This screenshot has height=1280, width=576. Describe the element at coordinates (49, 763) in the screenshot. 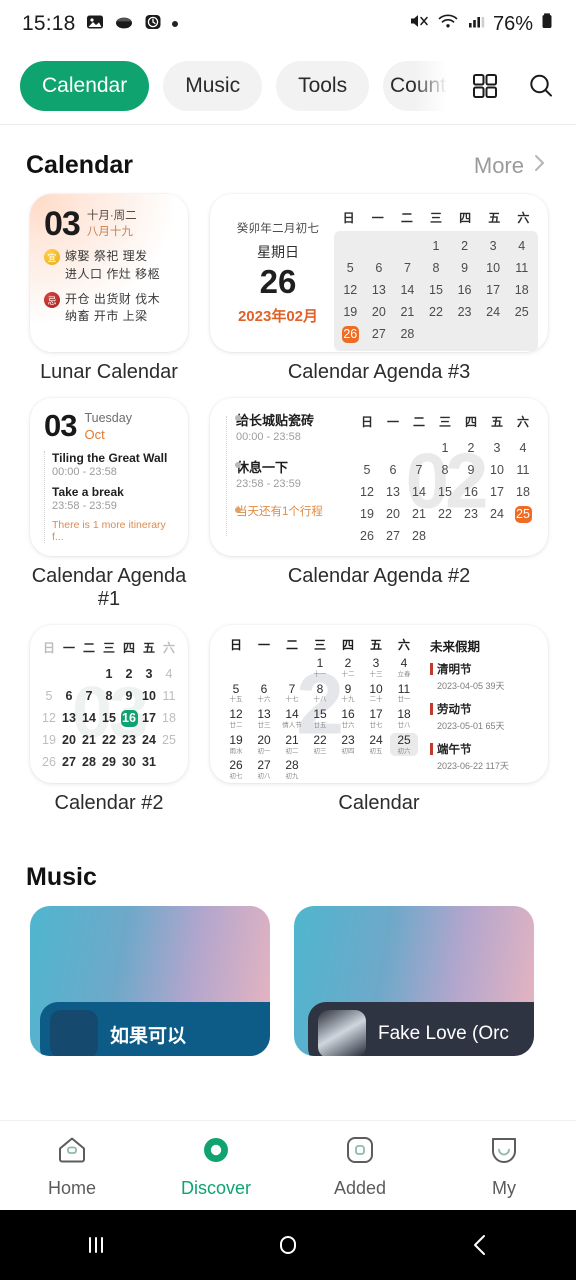

I see `calendar-day-cell: 26` at that location.